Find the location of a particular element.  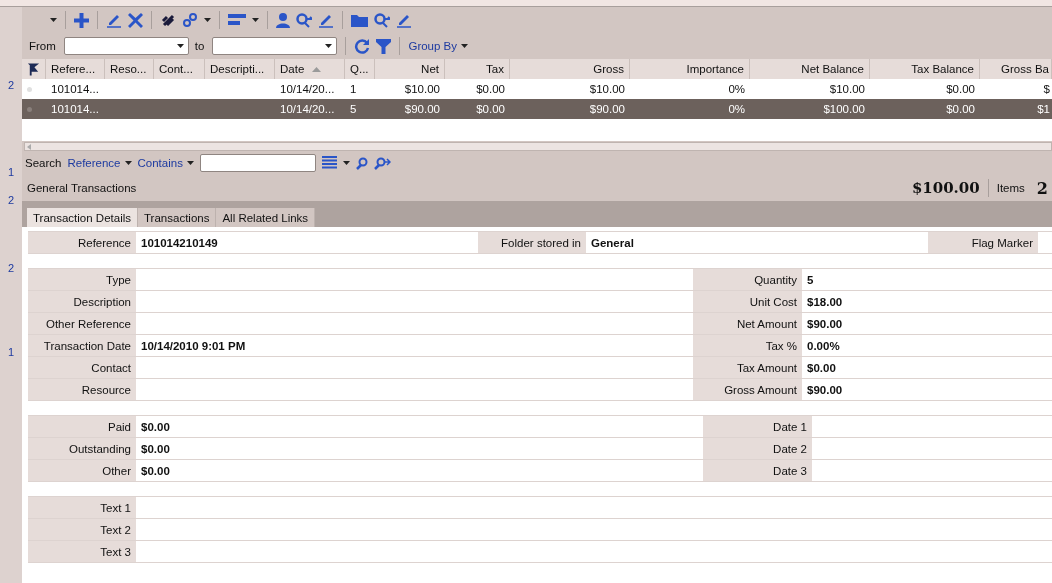

field-label: Text 3 is located at coordinates (82, 552).